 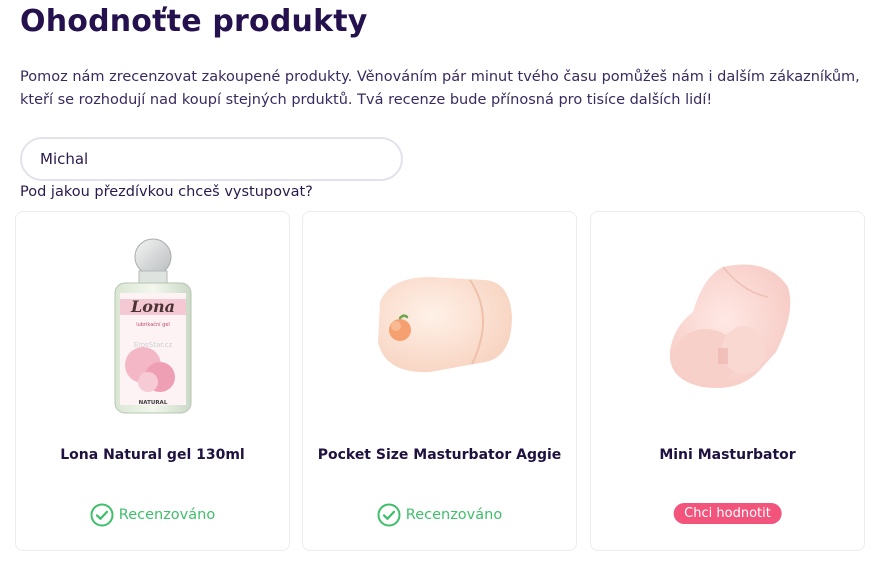 I want to click on nickname-input, so click(x=211, y=159).